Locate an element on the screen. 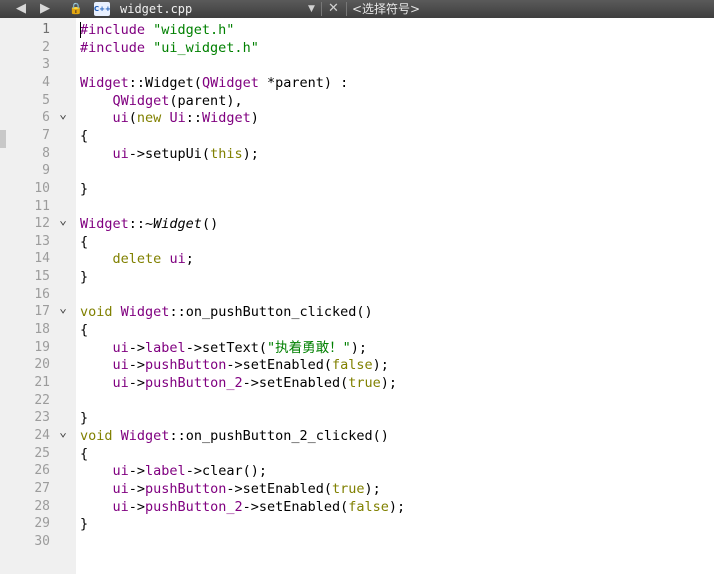 The height and width of the screenshot is (574, 714). code-token: "ui_widget.h" is located at coordinates (202, 47).